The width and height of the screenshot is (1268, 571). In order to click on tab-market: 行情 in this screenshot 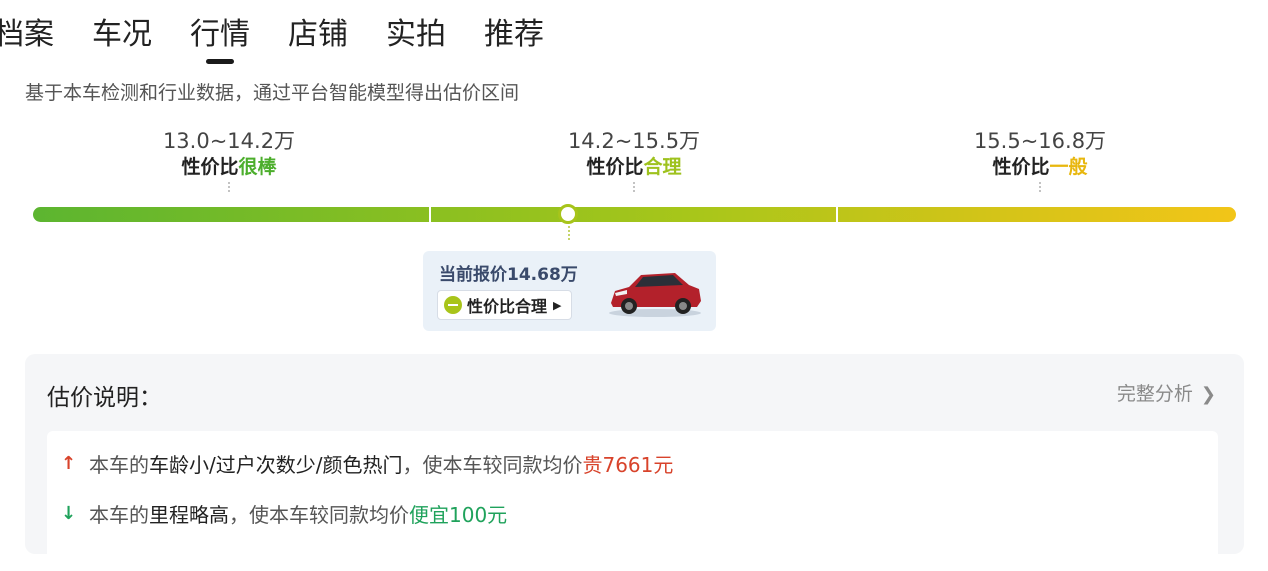, I will do `click(220, 39)`.